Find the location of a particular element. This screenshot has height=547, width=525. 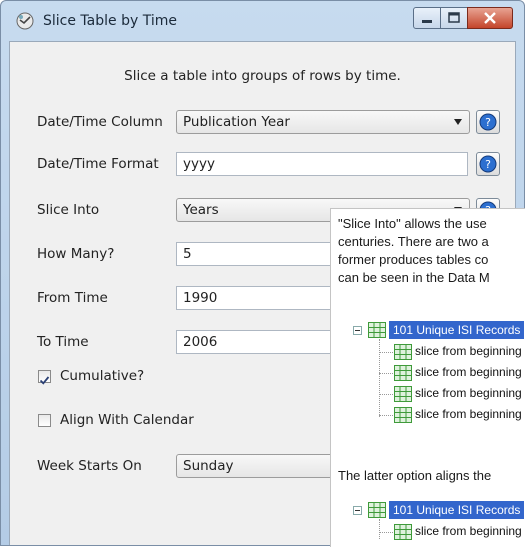

title-bar: Slice Table by Time is located at coordinates (262, 21).